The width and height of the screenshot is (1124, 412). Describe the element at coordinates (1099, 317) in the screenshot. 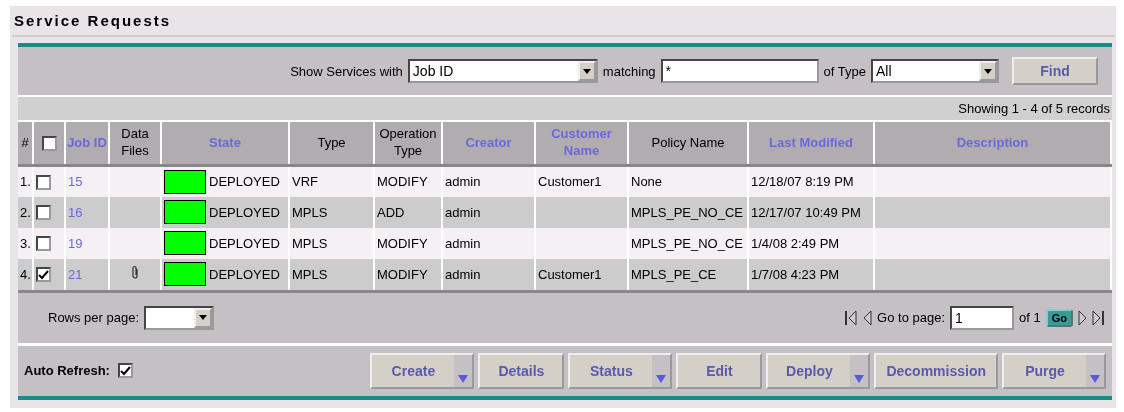

I see `last-page-icon` at that location.